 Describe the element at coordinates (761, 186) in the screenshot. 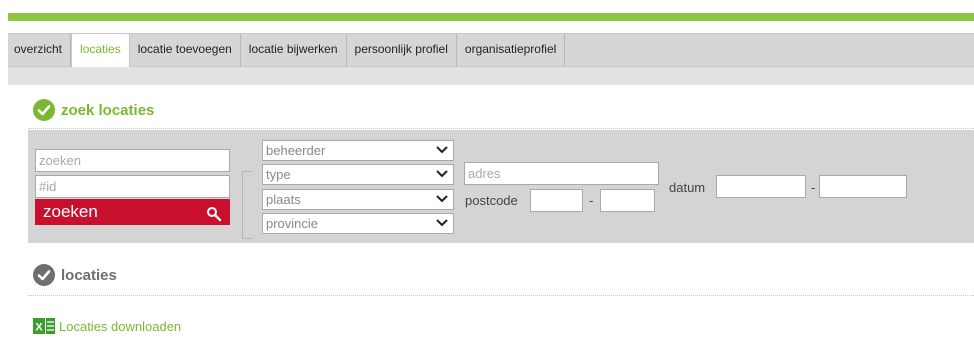

I see `datum-from-input` at that location.